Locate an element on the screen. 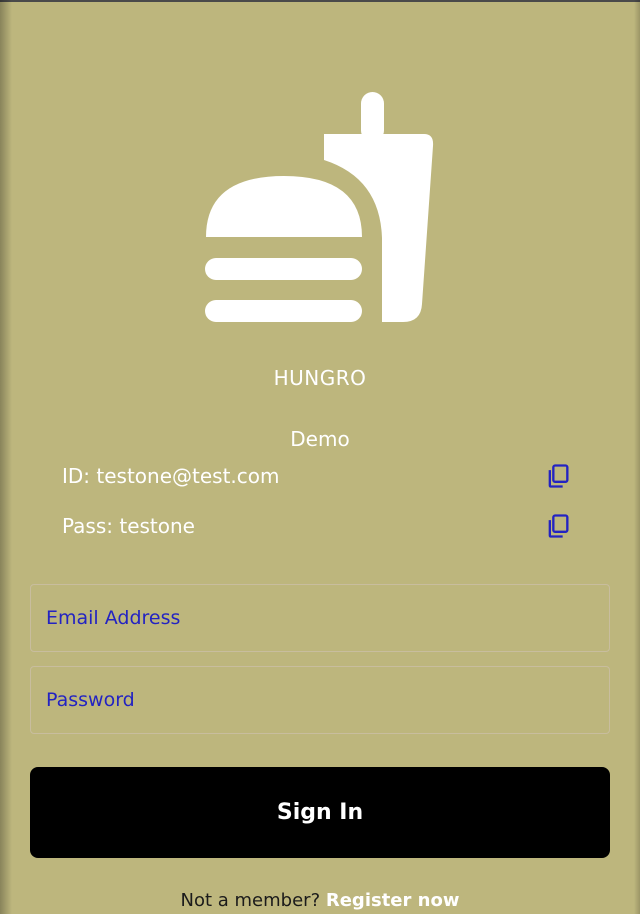 This screenshot has width=640, height=914. burger-base-shape is located at coordinates (283, 311).